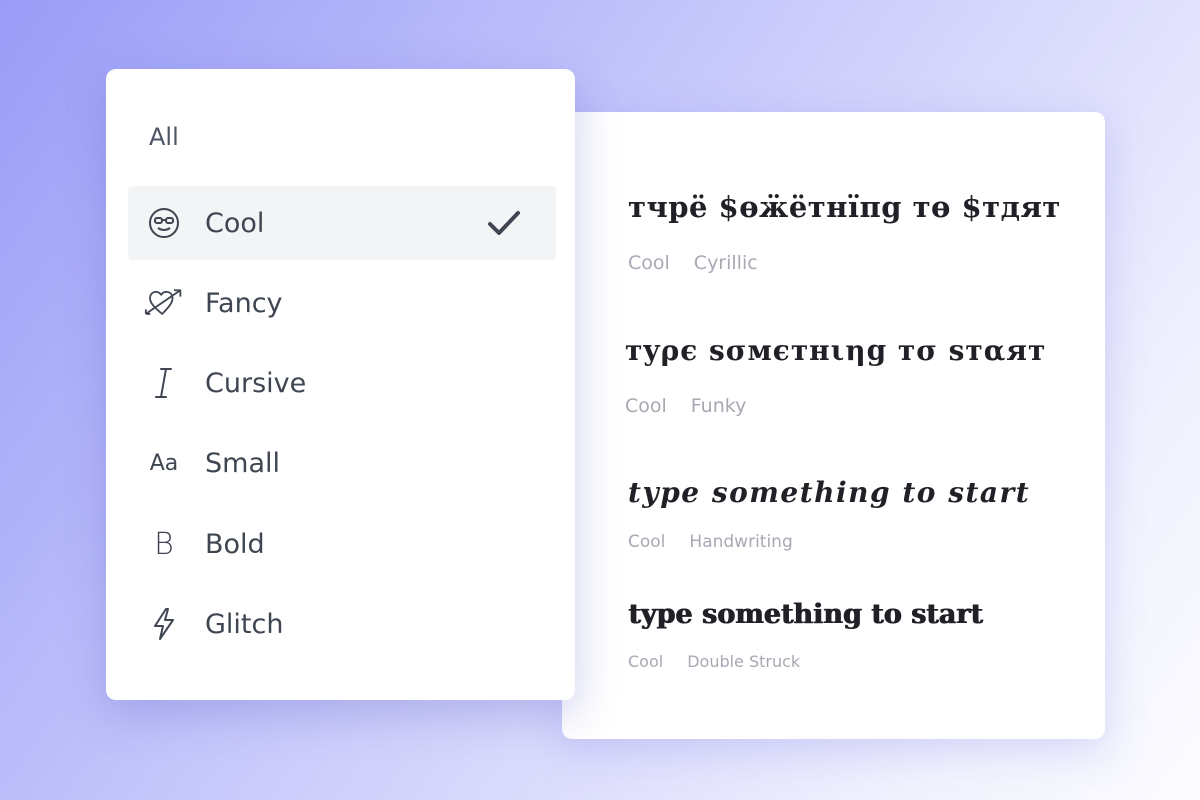 Image resolution: width=1200 pixels, height=800 pixels. What do you see at coordinates (242, 463) in the screenshot?
I see `menu-item-label: Small` at bounding box center [242, 463].